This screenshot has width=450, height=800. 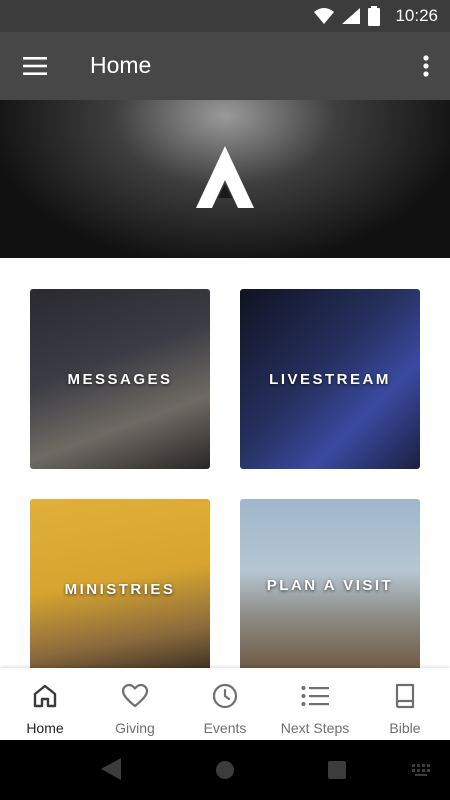 I want to click on nav-item-events: Events, so click(x=225, y=704).